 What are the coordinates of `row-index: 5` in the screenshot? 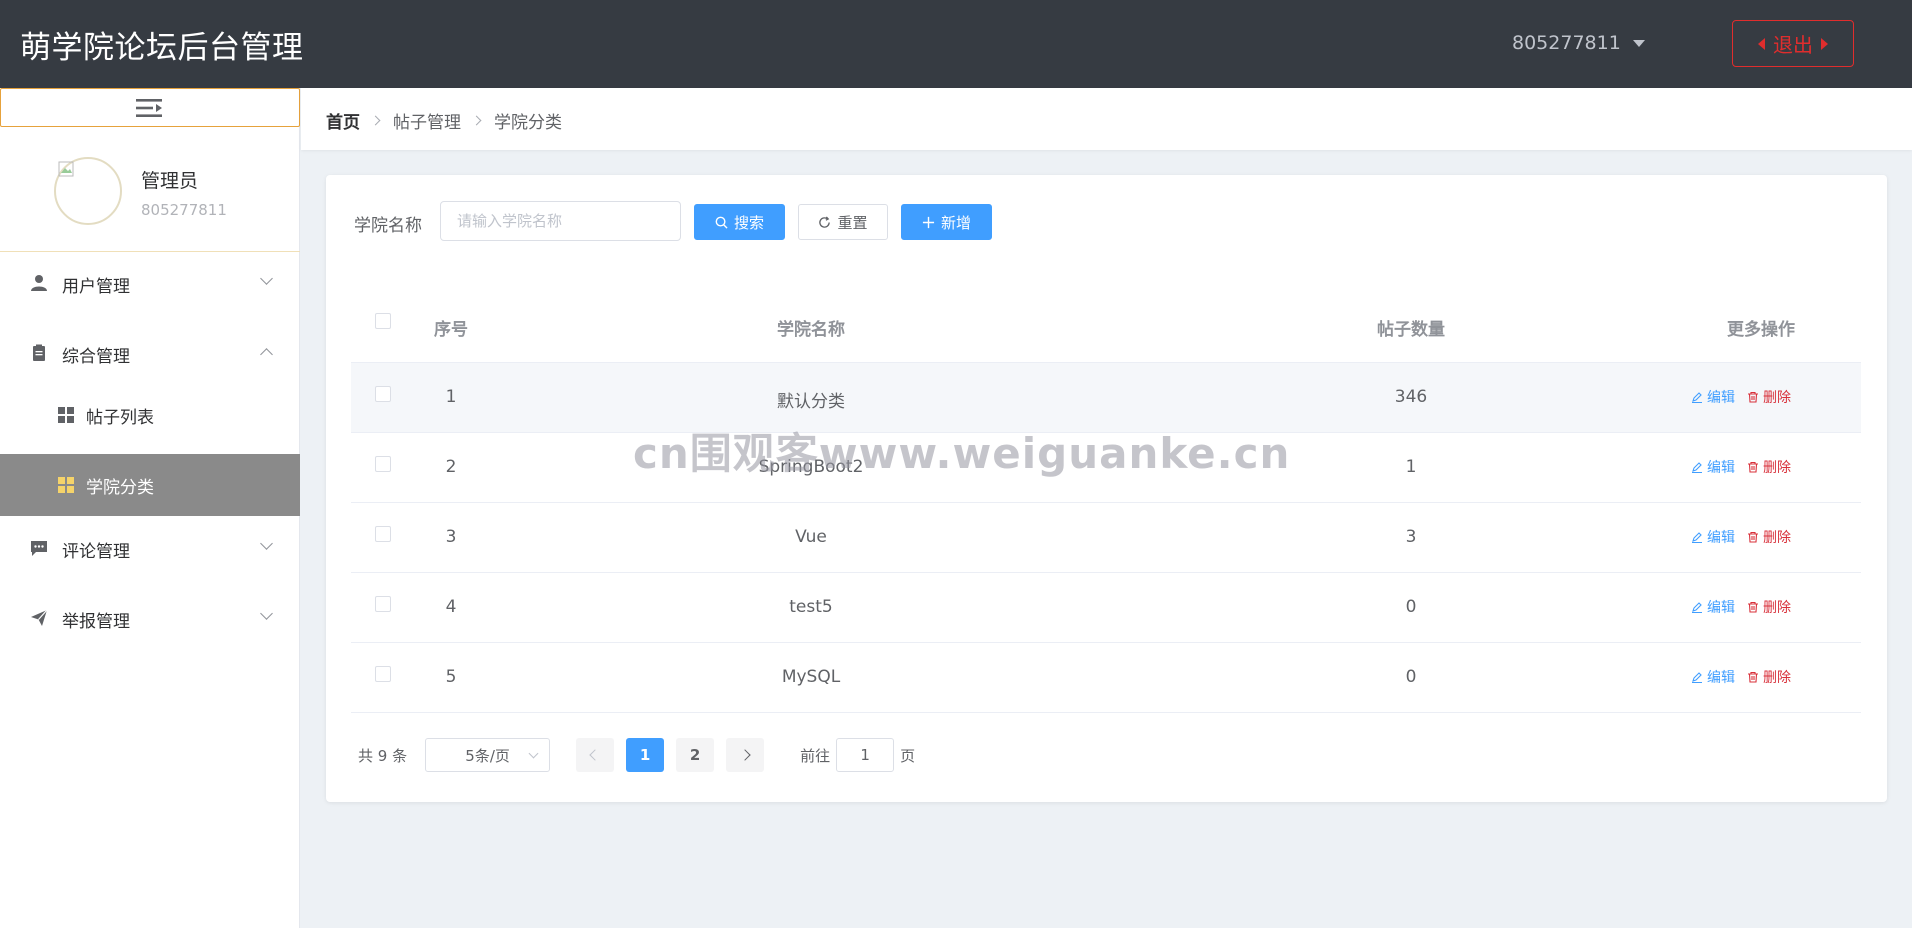 It's located at (451, 677).